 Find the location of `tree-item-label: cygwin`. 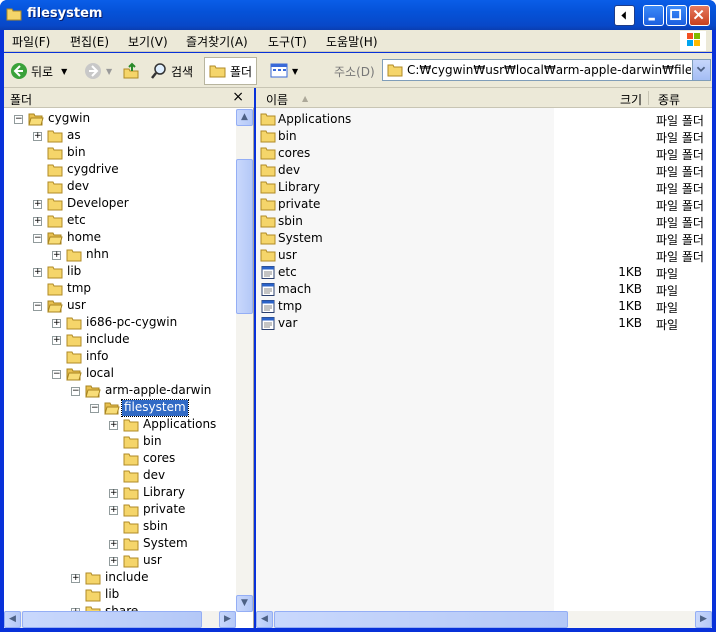

tree-item-label: cygwin is located at coordinates (69, 119).